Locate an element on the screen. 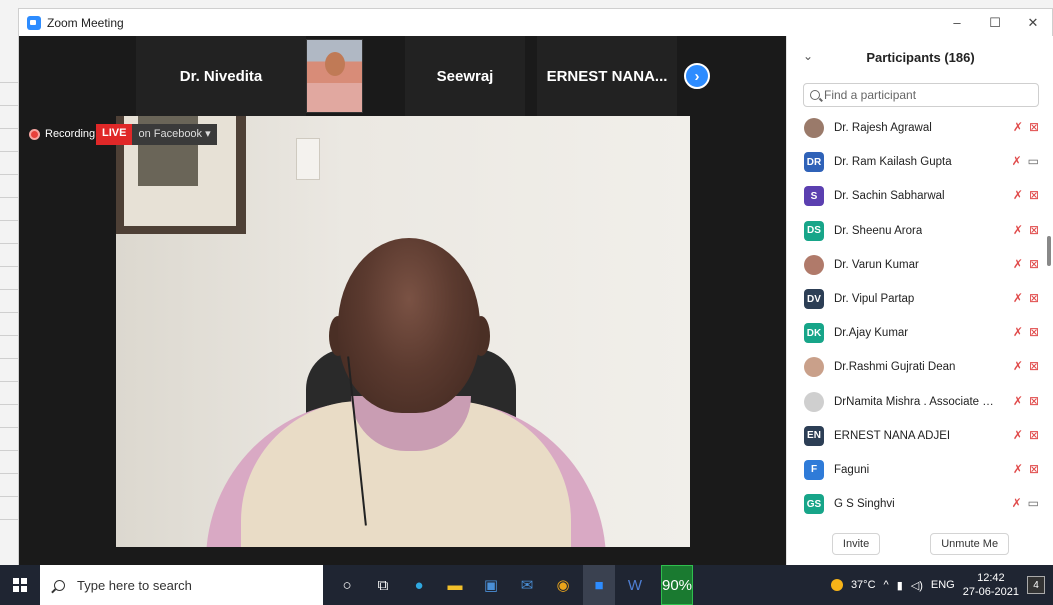 The image size is (1053, 605). battery-indicator: 90% is located at coordinates (677, 585).